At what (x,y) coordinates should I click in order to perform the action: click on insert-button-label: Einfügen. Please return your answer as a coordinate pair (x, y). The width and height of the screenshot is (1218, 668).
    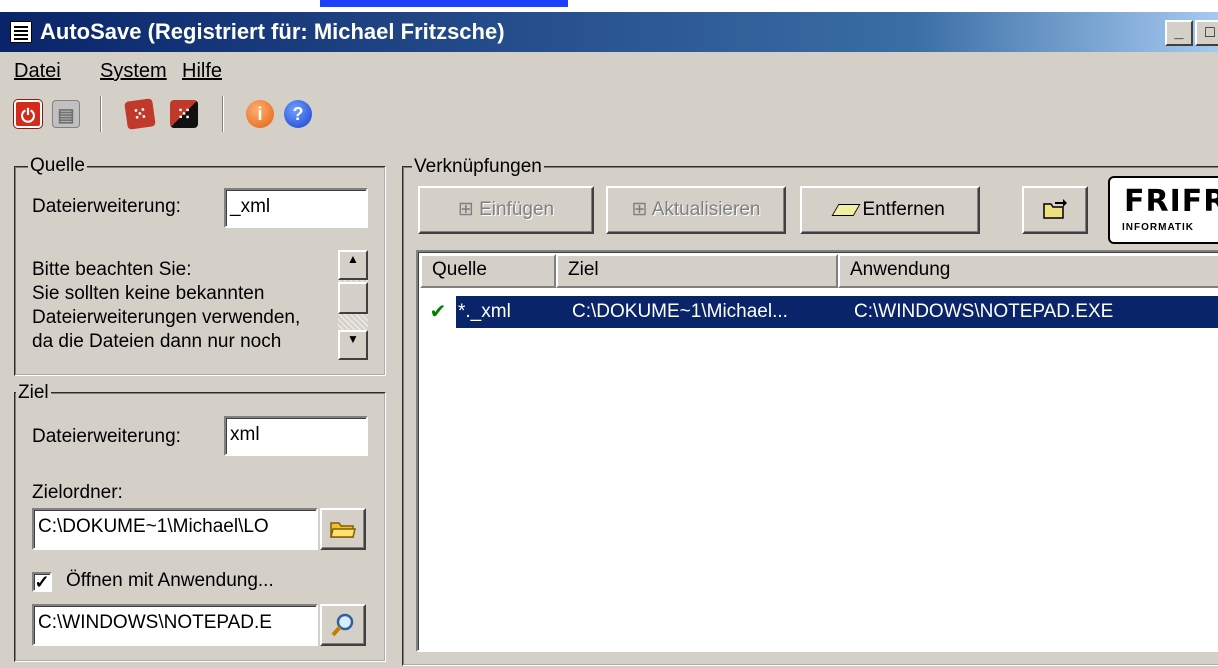
    Looking at the image, I should click on (517, 209).